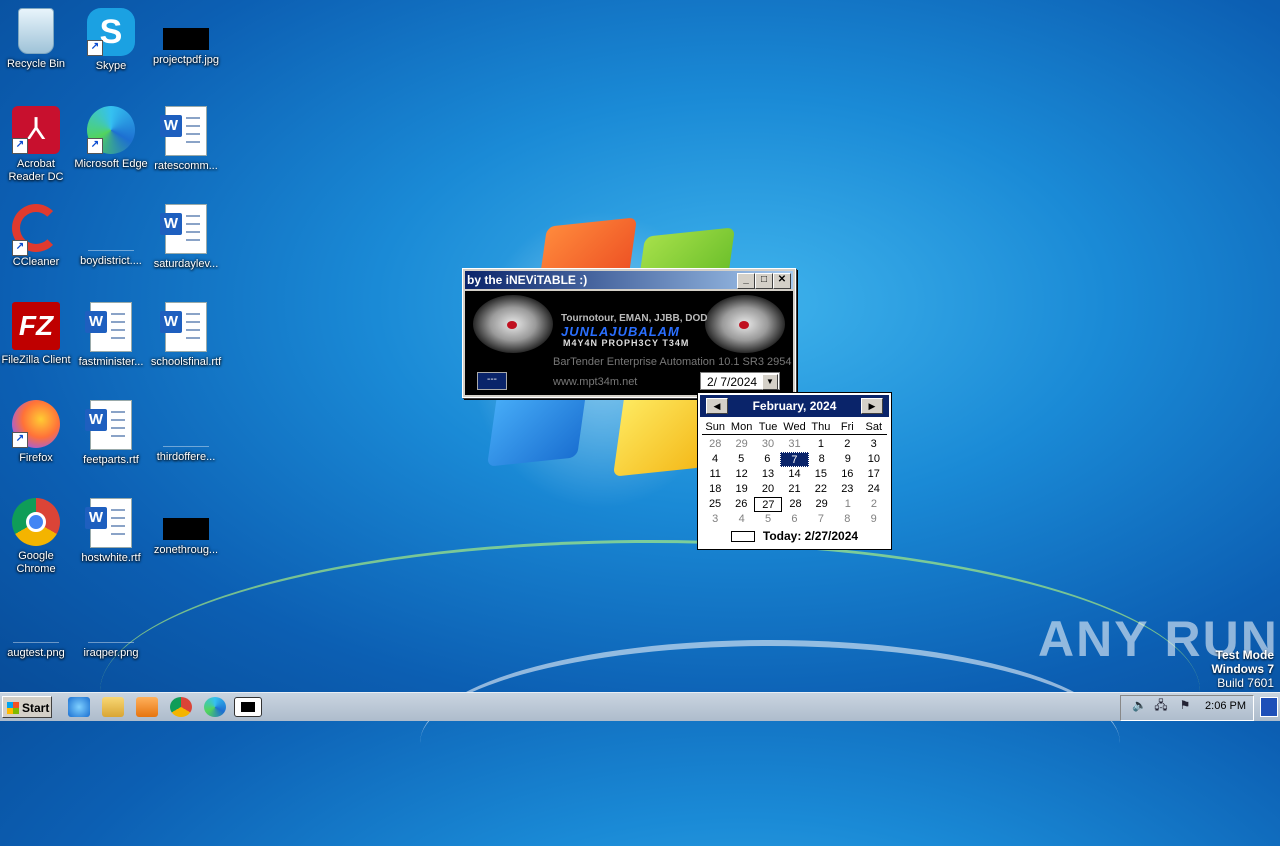  I want to click on prev-month-icon: ◀, so click(717, 406).